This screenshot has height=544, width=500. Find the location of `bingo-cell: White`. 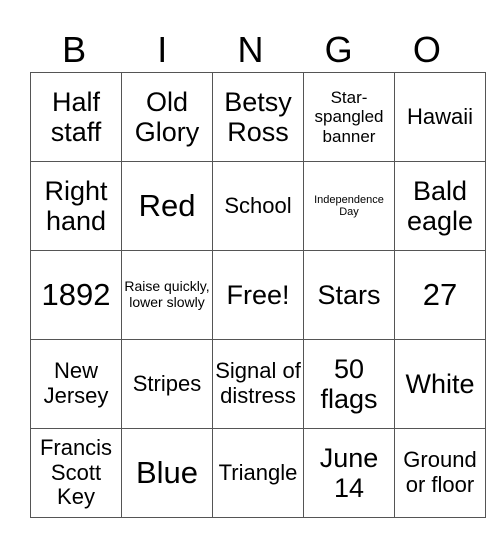

bingo-cell: White is located at coordinates (440, 384).